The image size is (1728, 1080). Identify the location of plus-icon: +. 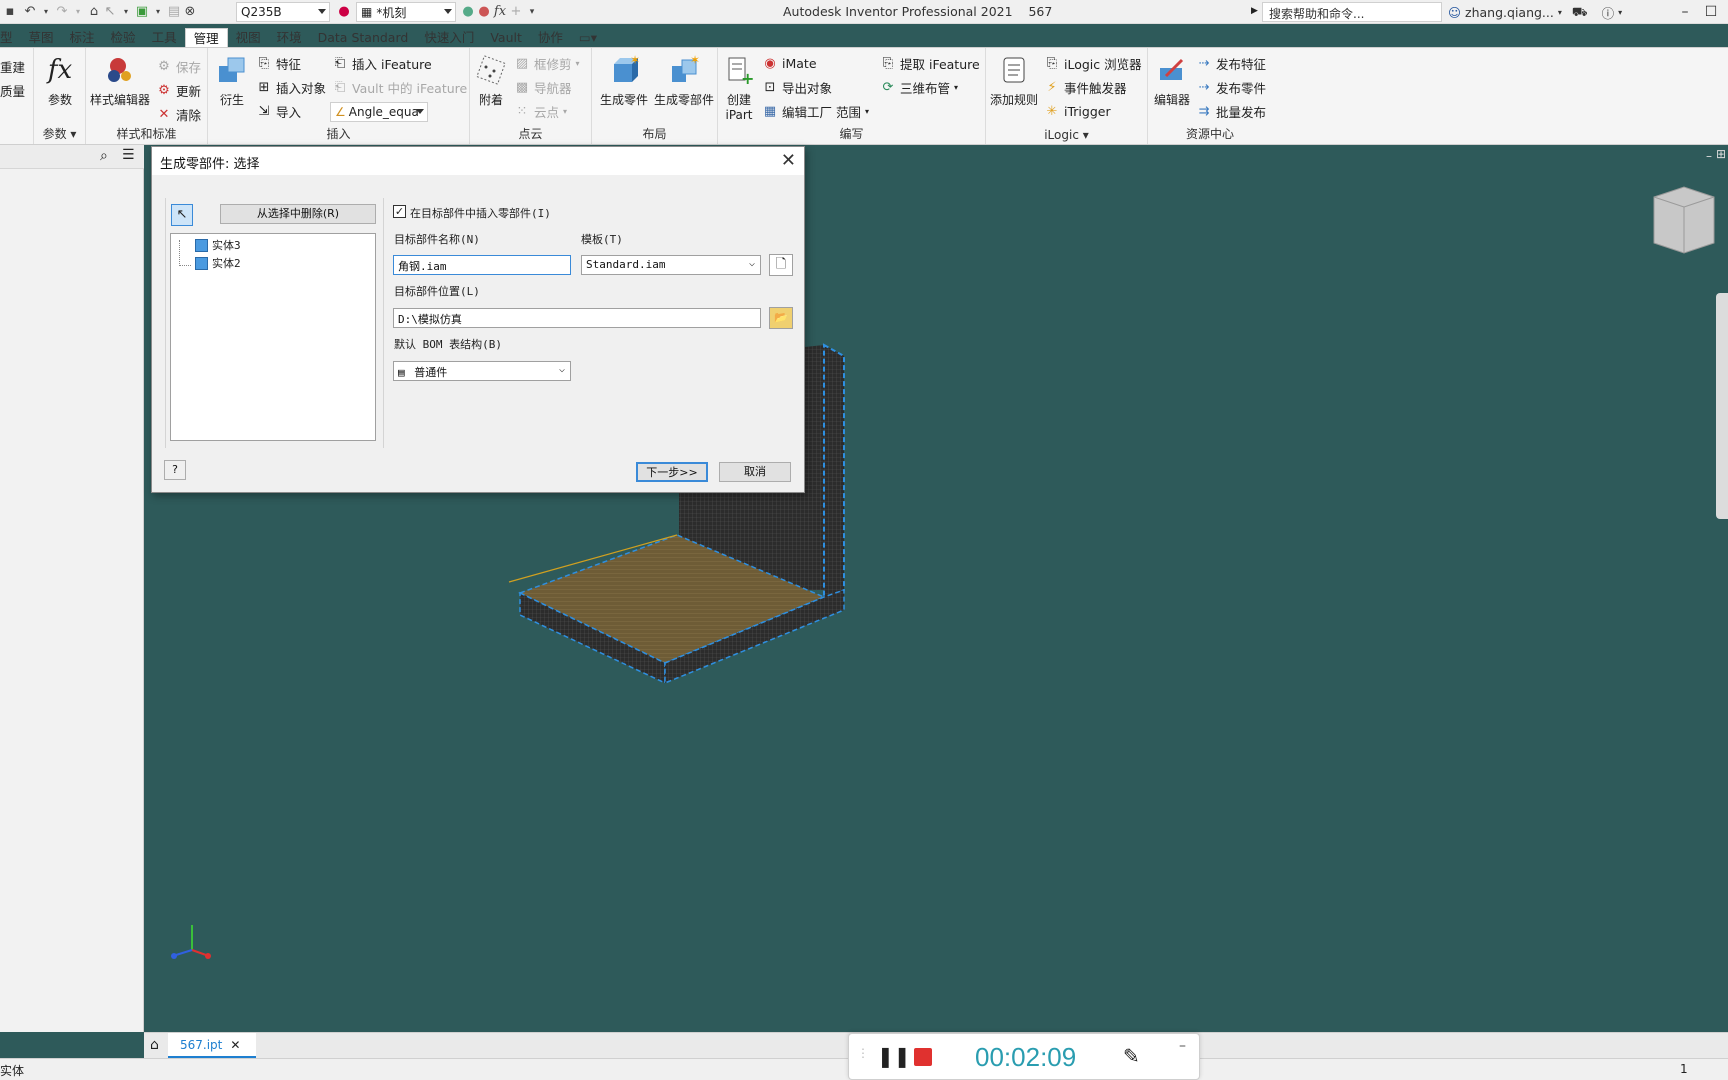
(516, 12).